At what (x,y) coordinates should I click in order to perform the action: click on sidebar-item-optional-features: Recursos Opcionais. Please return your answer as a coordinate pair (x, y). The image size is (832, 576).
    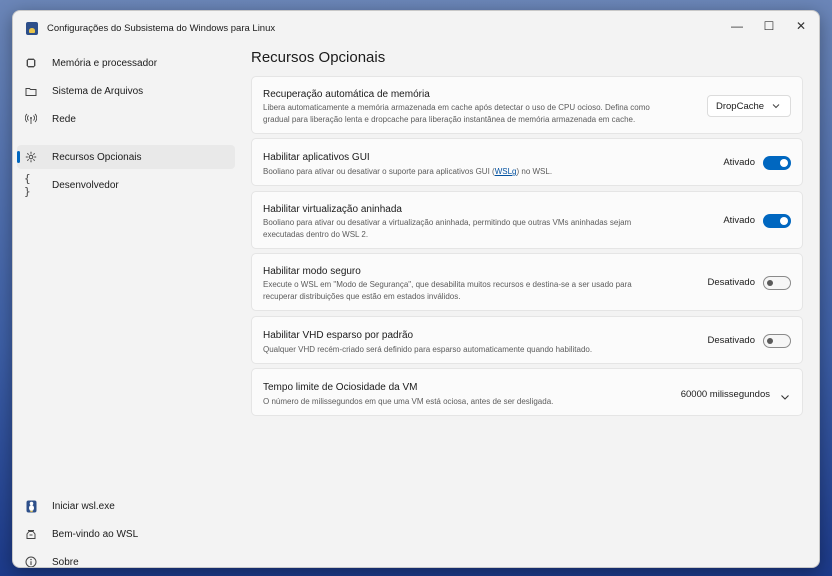
    Looking at the image, I should click on (126, 157).